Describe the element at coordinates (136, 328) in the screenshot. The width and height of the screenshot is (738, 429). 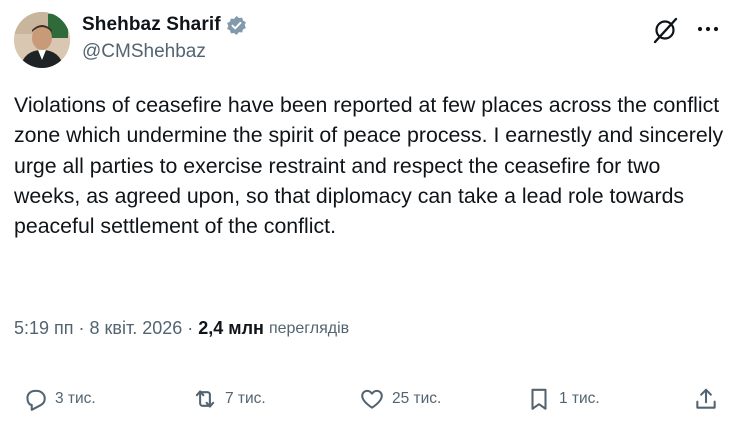
I see `tweet-date: 8 квіт. 2026` at that location.